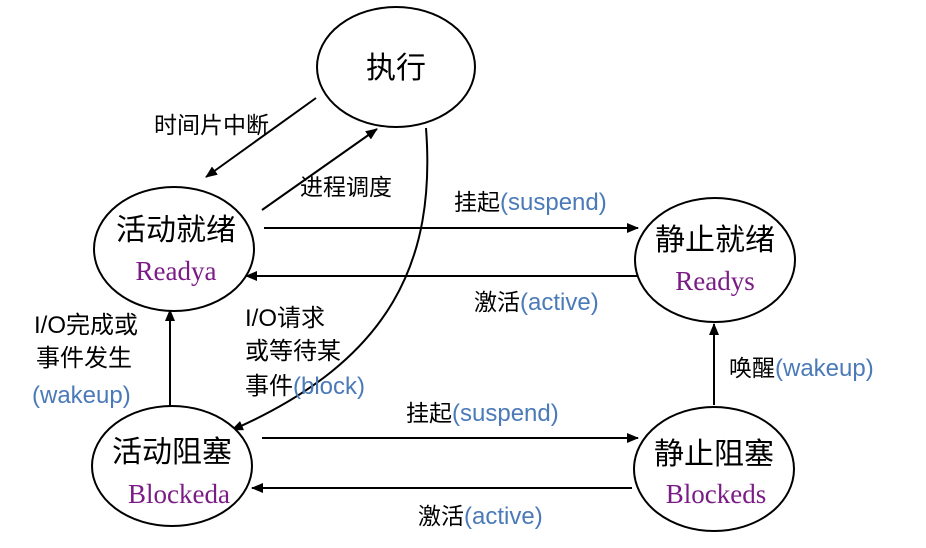 The height and width of the screenshot is (548, 926). What do you see at coordinates (714, 454) in the screenshot?
I see `node-blocked-static-title: 静止阻塞` at bounding box center [714, 454].